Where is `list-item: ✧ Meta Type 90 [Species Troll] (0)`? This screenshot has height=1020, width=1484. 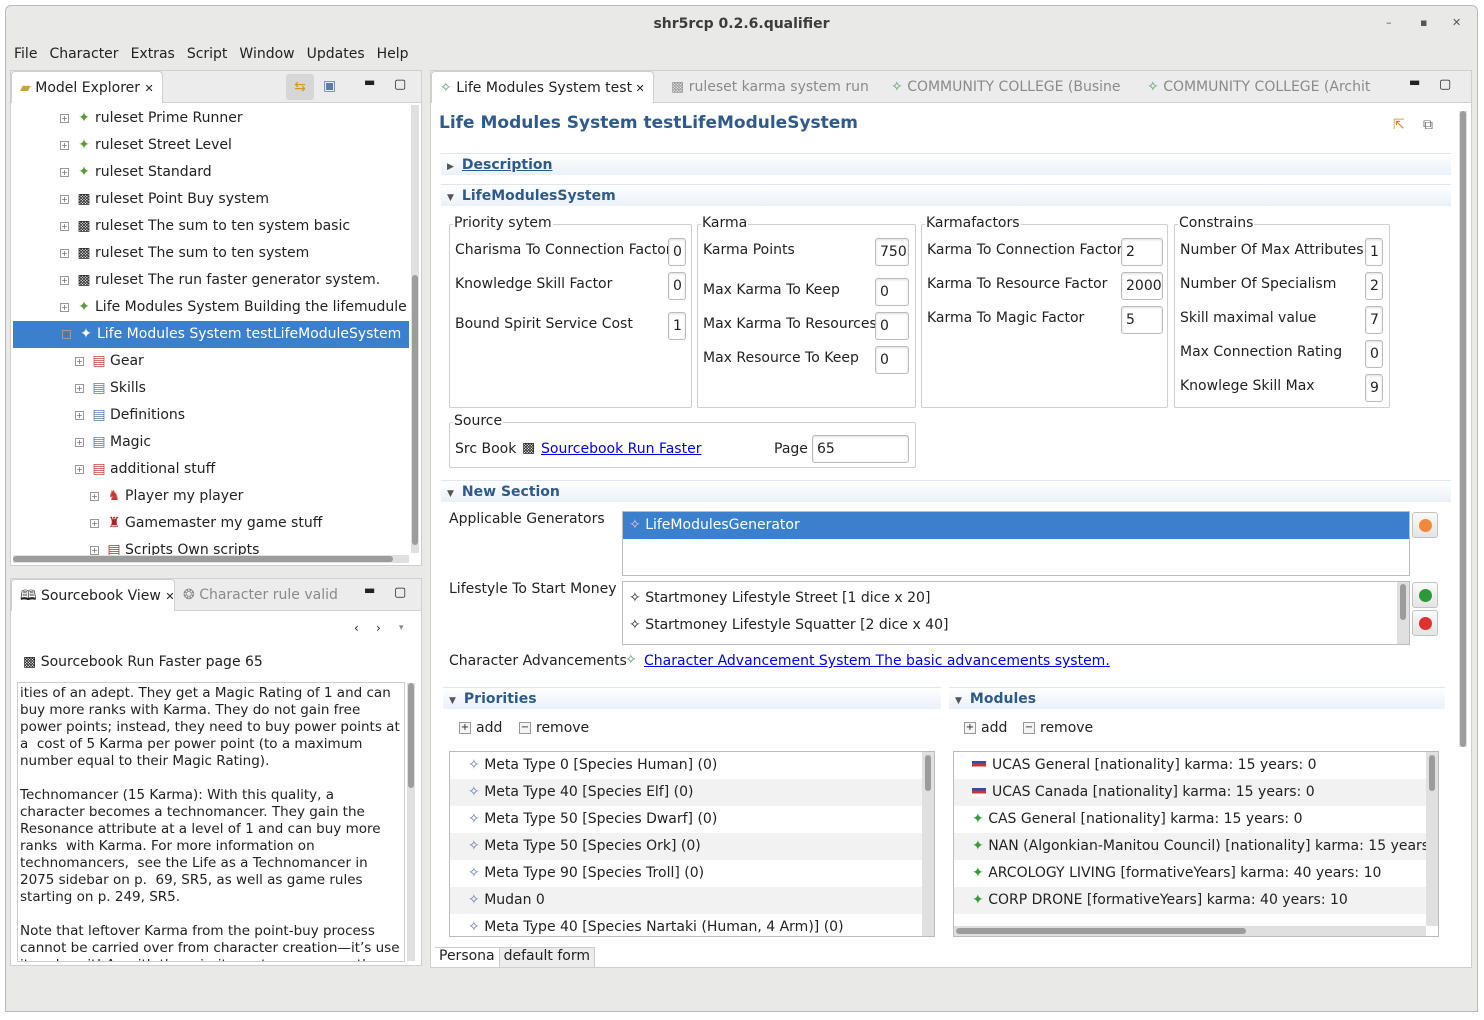
list-item: ✧ Meta Type 90 [Species Troll] (0) is located at coordinates (692, 873).